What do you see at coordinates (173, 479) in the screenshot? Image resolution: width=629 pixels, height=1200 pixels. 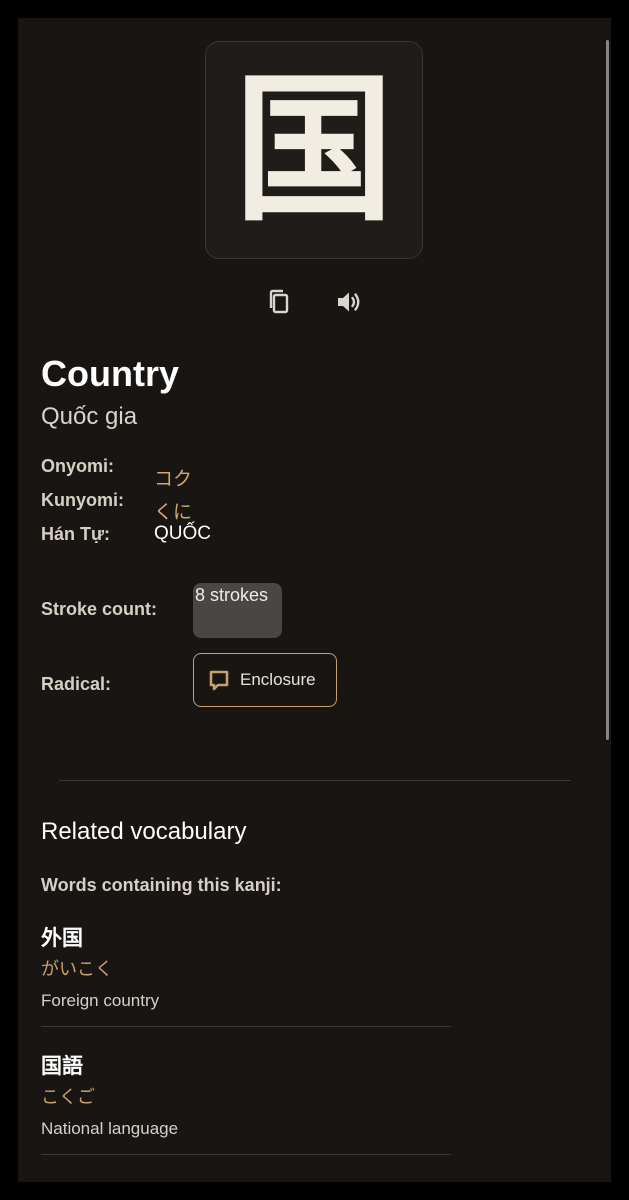 I see `onyomi-value: コク` at bounding box center [173, 479].